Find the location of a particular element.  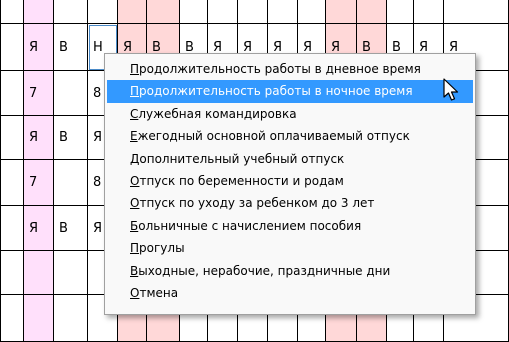

menu-item-sick-leave: Больничные с начислением пособия is located at coordinates (290, 226).